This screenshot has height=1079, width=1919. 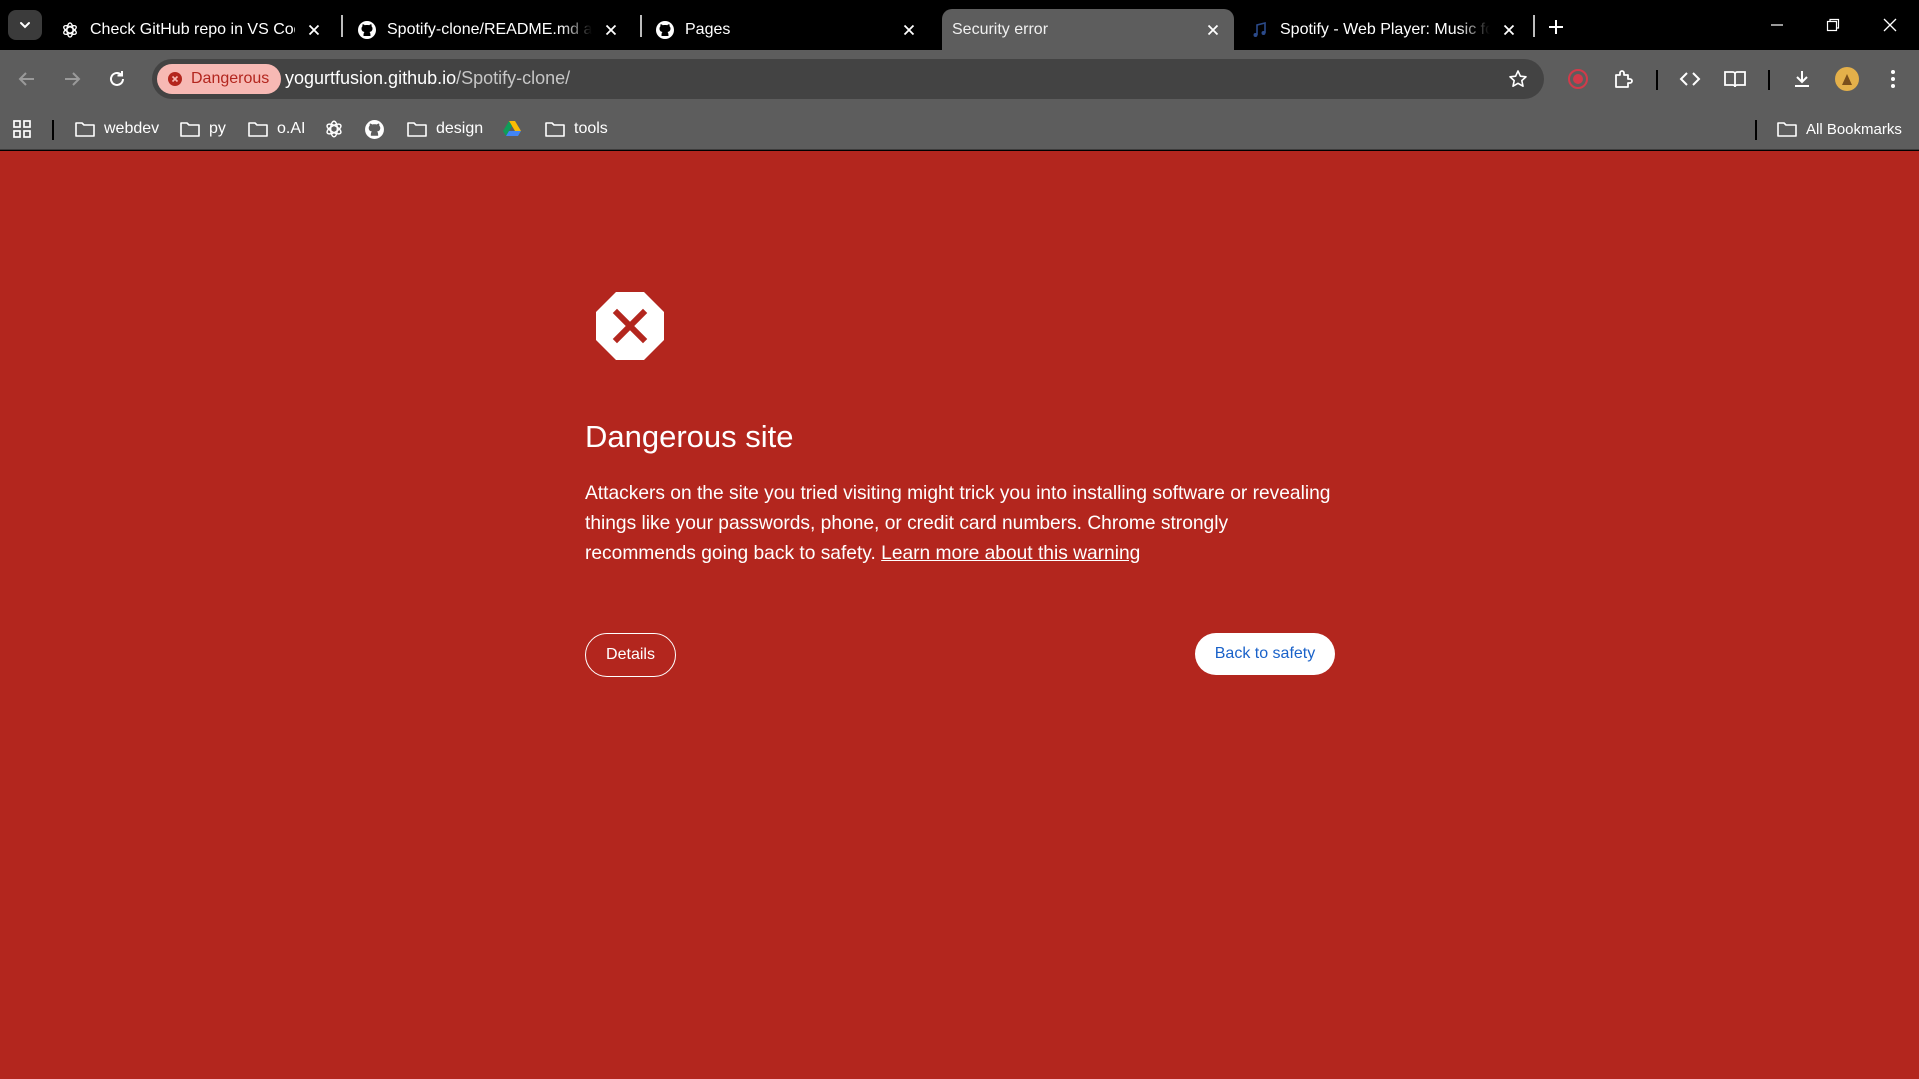 I want to click on tab-title: Check GitHub repo in VS Code, so click(x=192, y=29).